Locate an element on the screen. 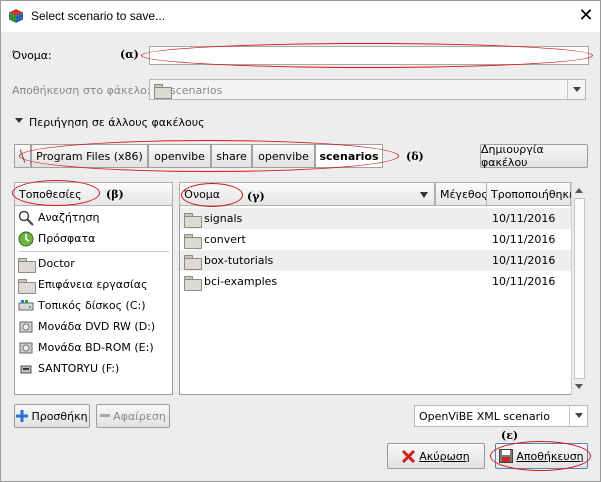 Image resolution: width=601 pixels, height=482 pixels. filename-input is located at coordinates (369, 55).